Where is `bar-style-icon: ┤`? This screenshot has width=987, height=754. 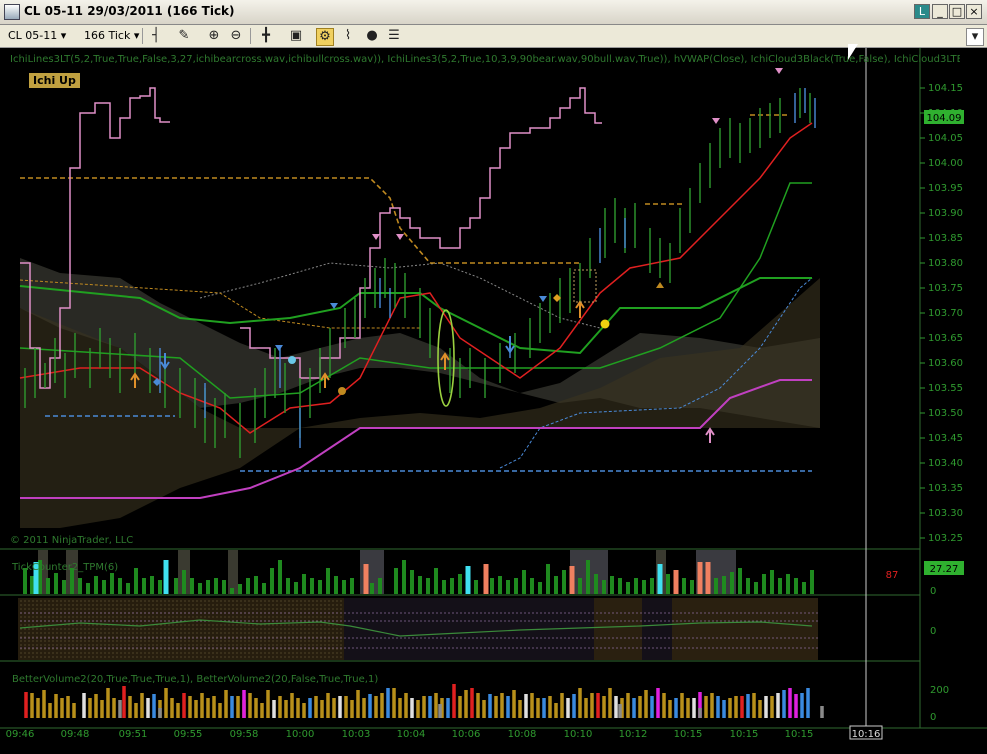
bar-style-icon: ┤ is located at coordinates (156, 36).